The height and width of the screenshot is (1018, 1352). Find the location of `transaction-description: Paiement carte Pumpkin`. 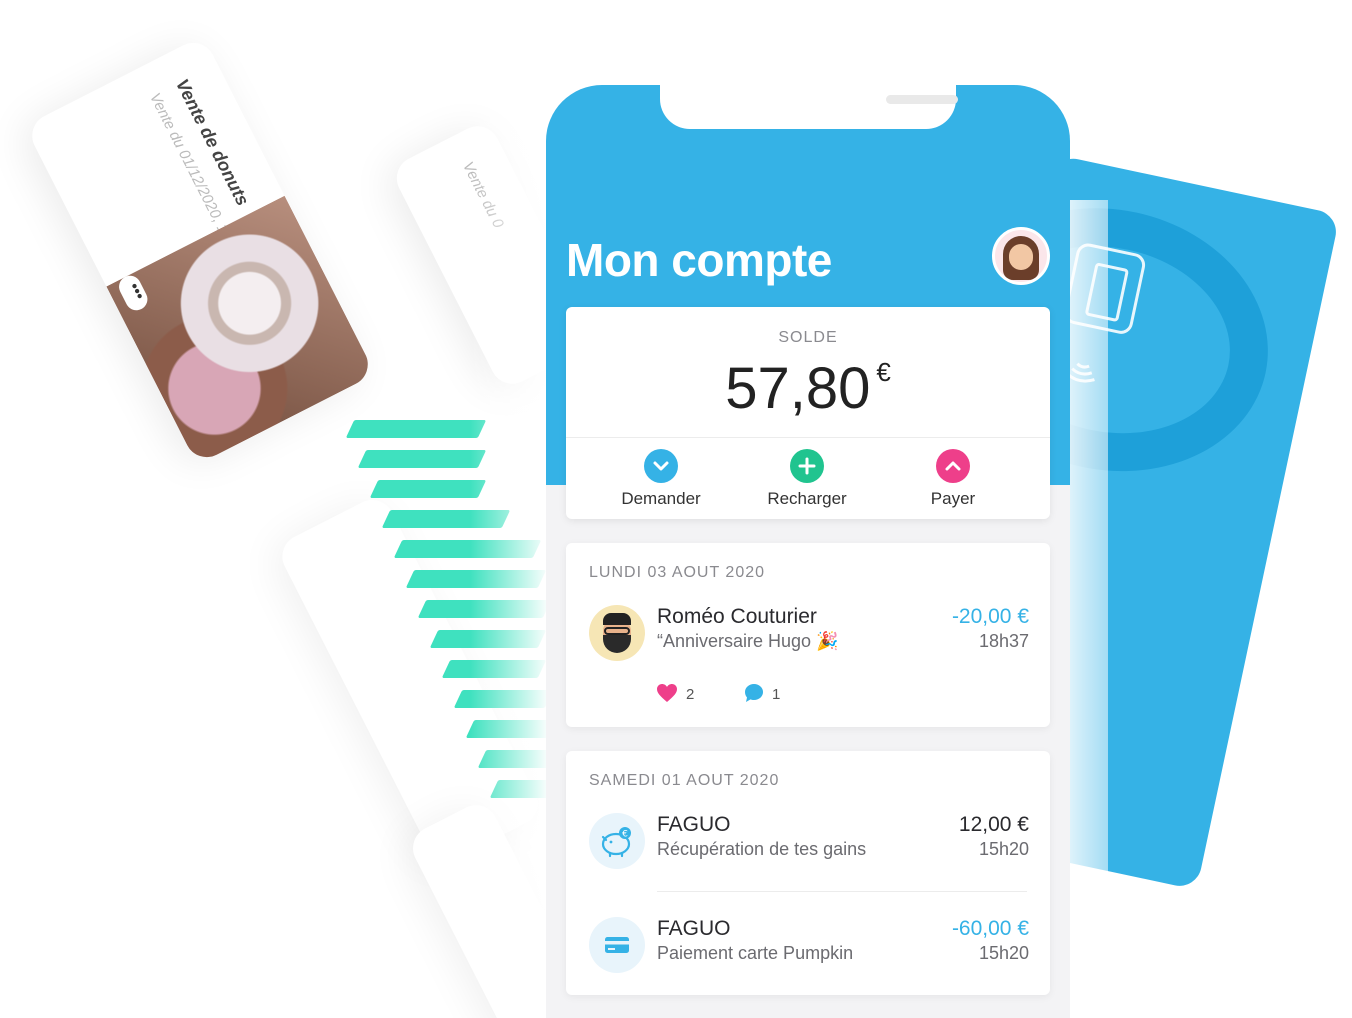

transaction-description: Paiement carte Pumpkin is located at coordinates (755, 953).